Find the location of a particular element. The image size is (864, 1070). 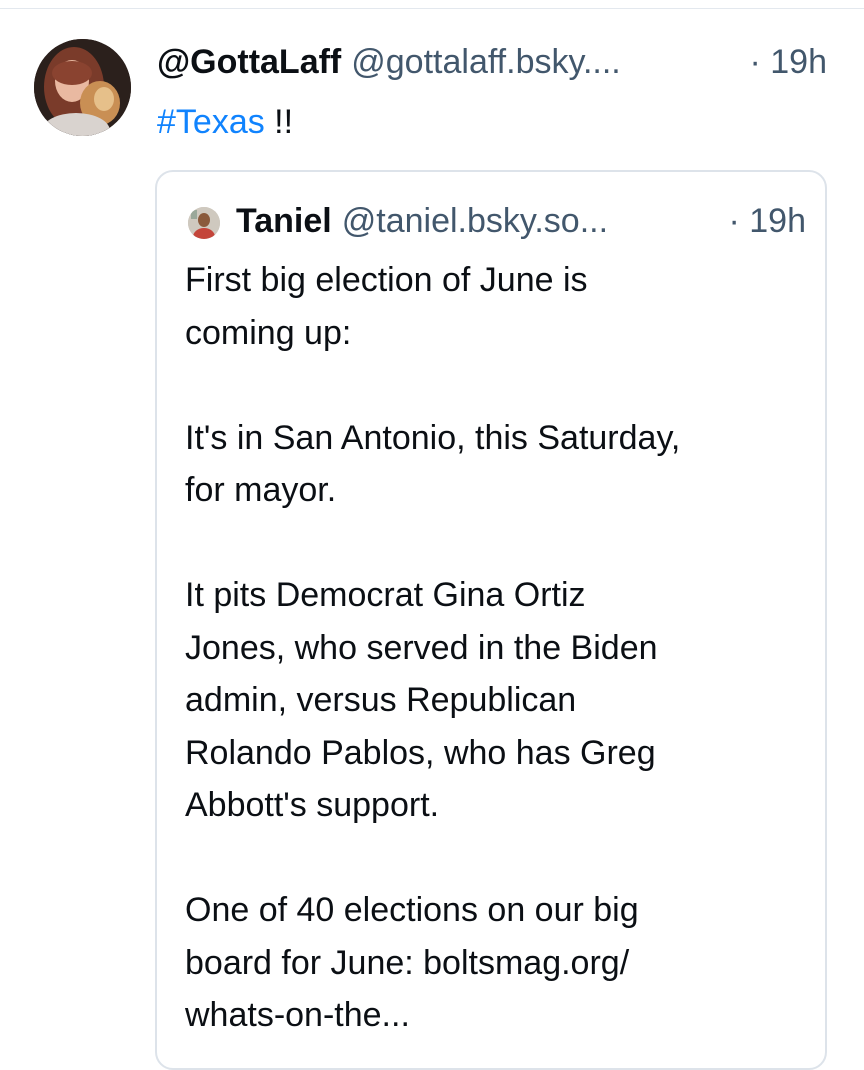

quoted-author-display-name: Taniel is located at coordinates (284, 221).